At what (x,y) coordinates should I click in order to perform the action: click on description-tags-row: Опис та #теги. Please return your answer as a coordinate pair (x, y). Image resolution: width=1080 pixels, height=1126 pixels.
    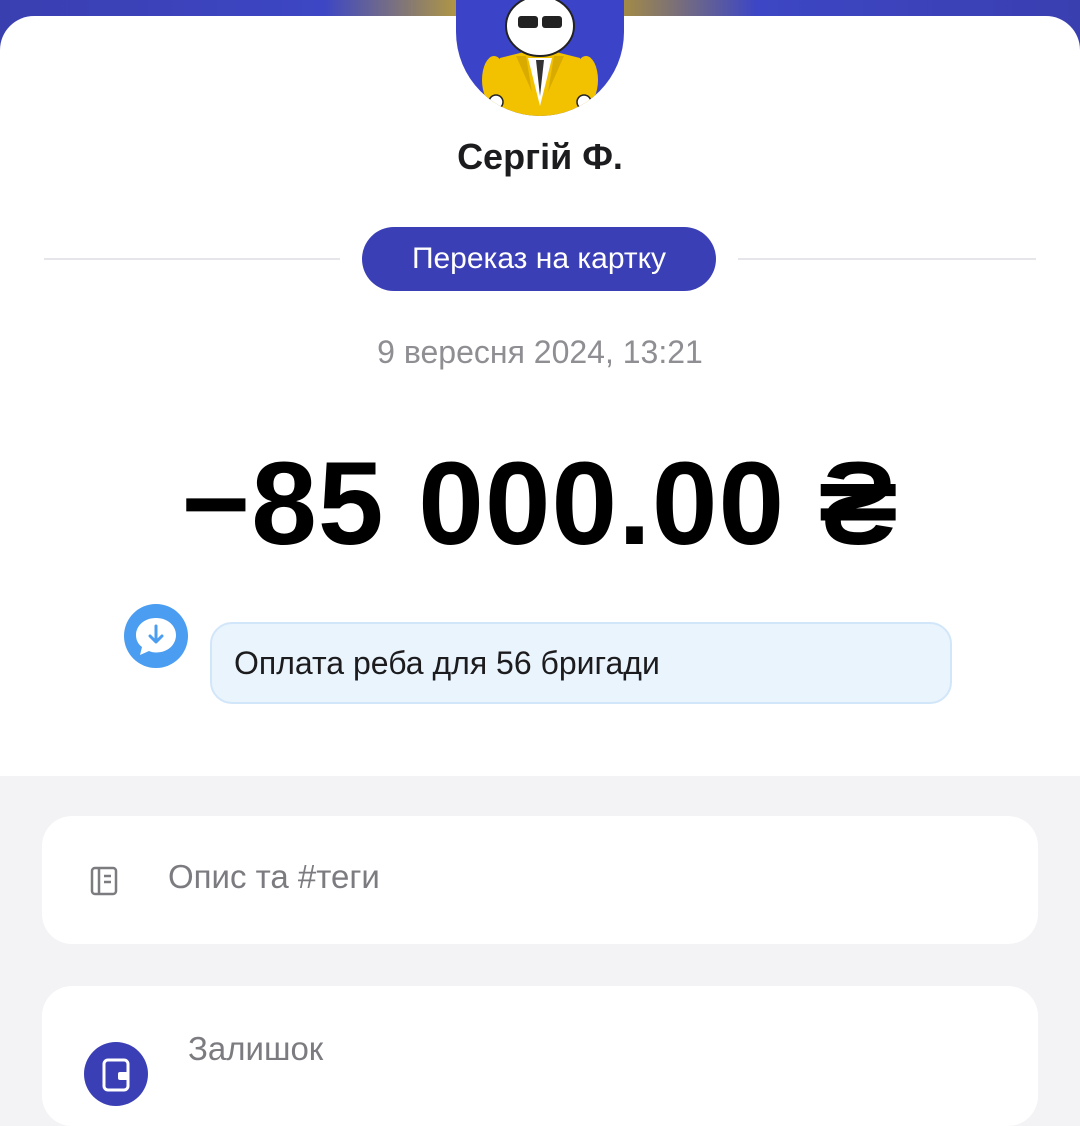
    Looking at the image, I should click on (540, 880).